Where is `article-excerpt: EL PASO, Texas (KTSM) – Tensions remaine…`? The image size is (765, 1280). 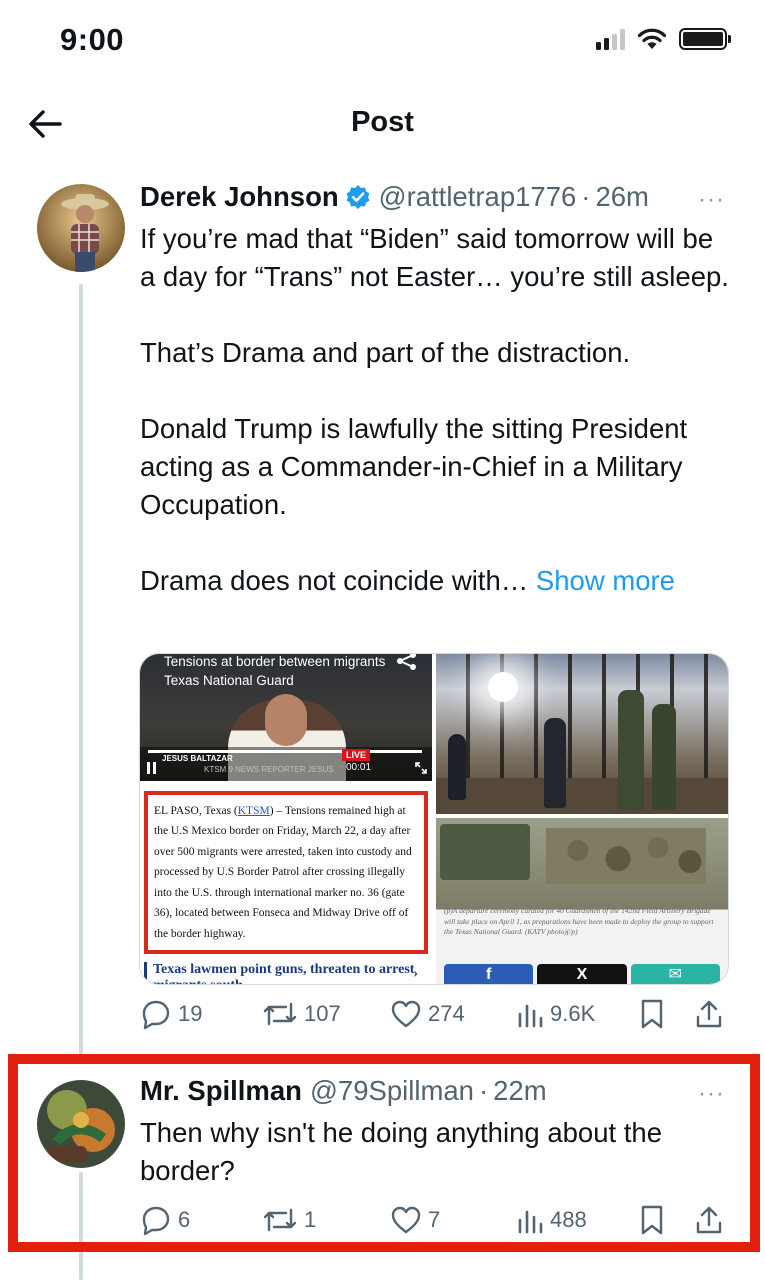
article-excerpt: EL PASO, Texas (KTSM) – Tensions remaine… is located at coordinates (286, 872).